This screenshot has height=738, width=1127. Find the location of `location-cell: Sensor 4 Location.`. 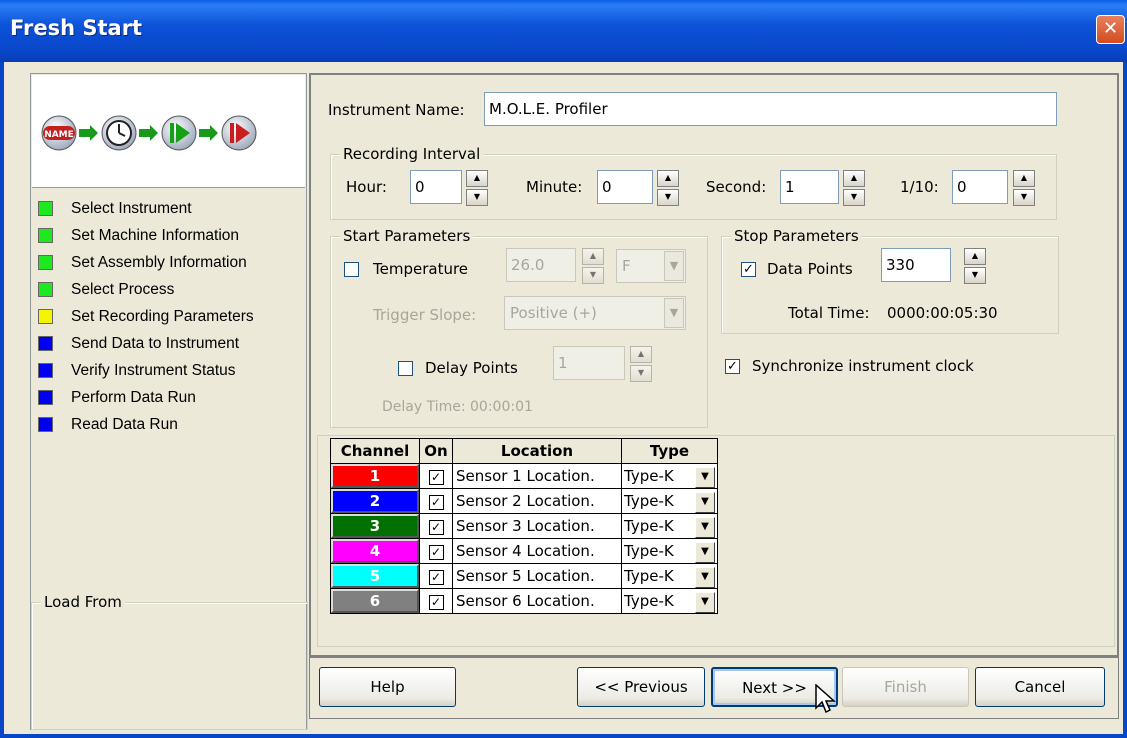

location-cell: Sensor 4 Location. is located at coordinates (537, 551).